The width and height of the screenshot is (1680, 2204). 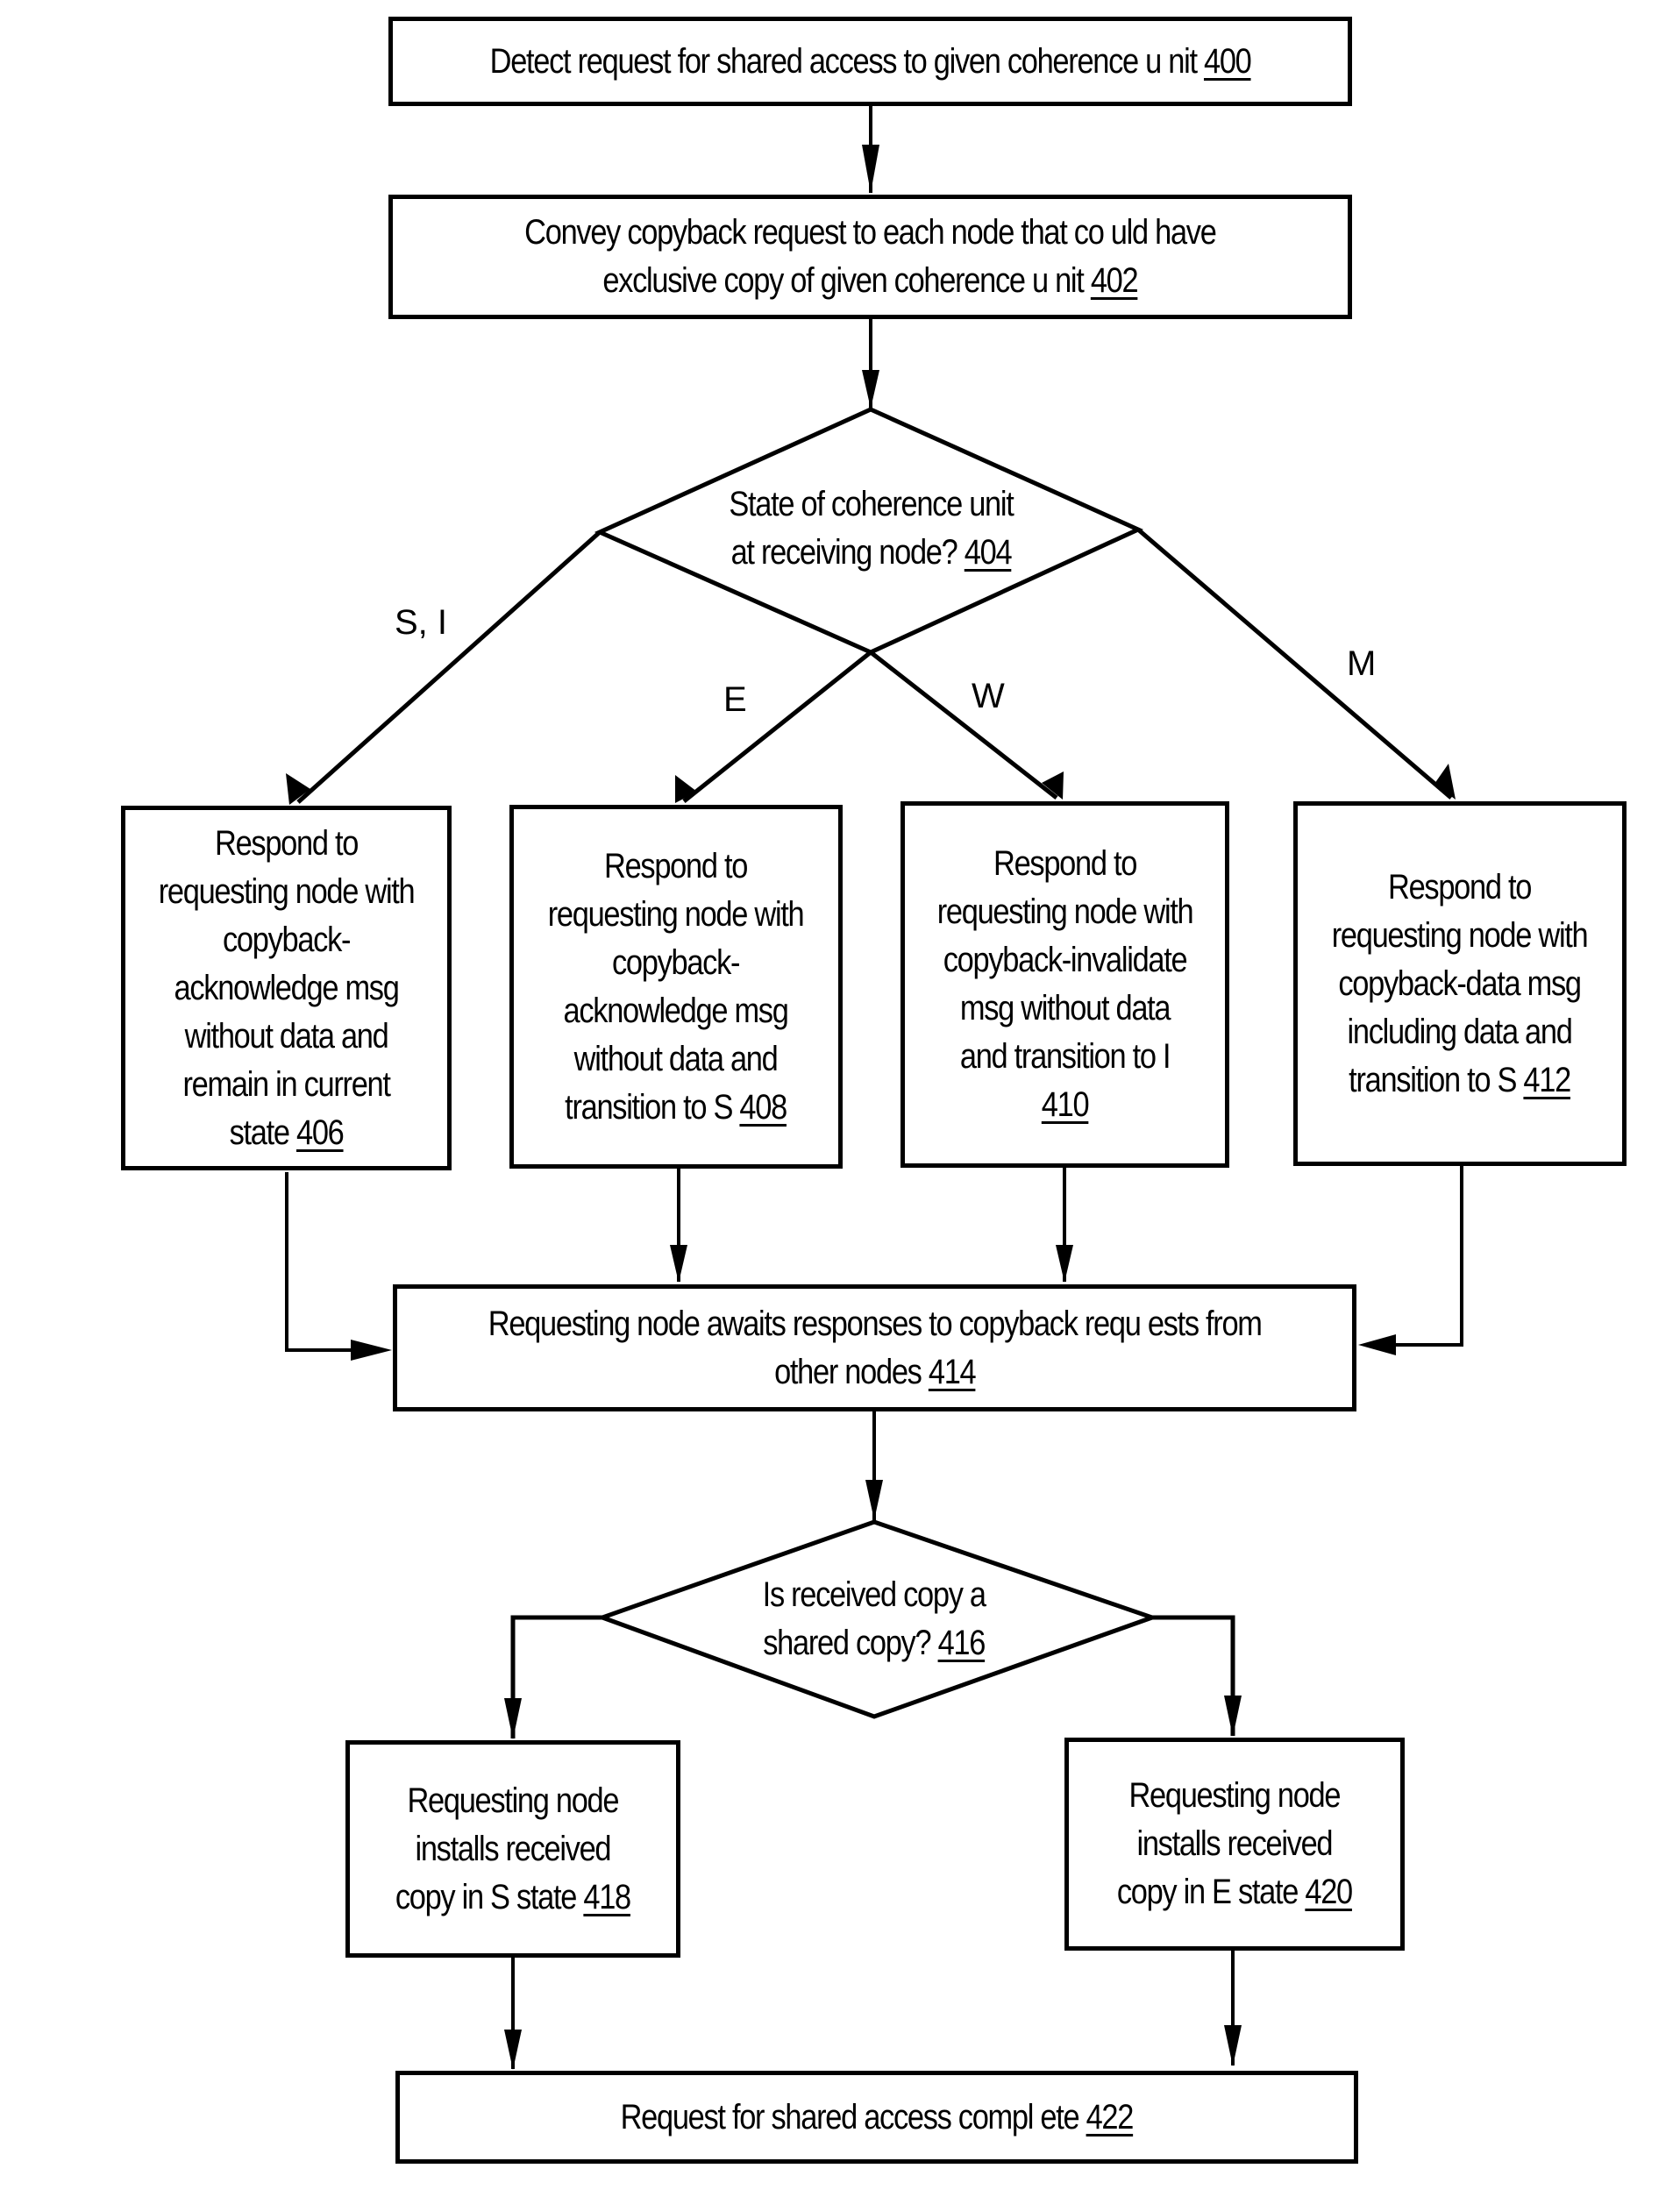 I want to click on box-422-text: Request for shared access compl ete 422, so click(x=877, y=2116).